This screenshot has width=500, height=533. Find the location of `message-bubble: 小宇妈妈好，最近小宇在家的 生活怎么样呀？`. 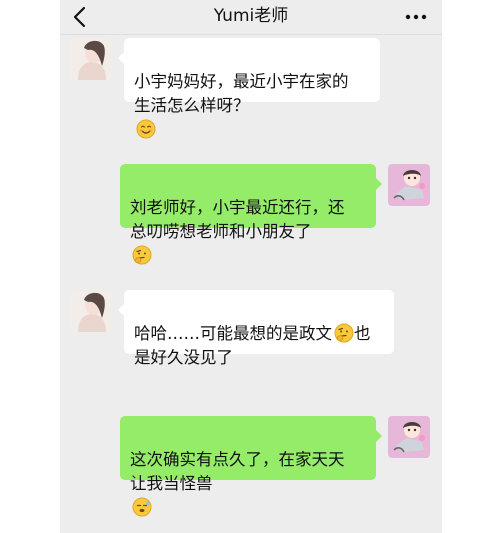

message-bubble: 小宇妈妈好，最近小宇在家的 生活怎么样呀？ is located at coordinates (249, 88).